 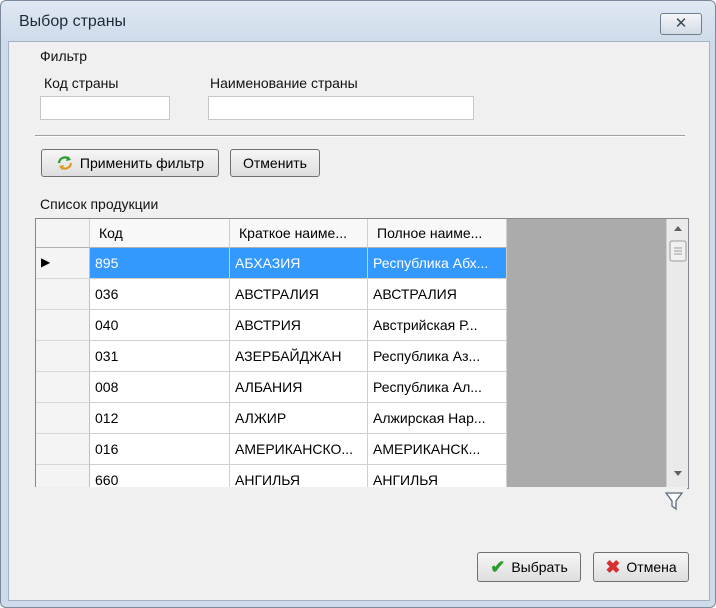 What do you see at coordinates (613, 566) in the screenshot?
I see `cancel-x-icon: ✖` at bounding box center [613, 566].